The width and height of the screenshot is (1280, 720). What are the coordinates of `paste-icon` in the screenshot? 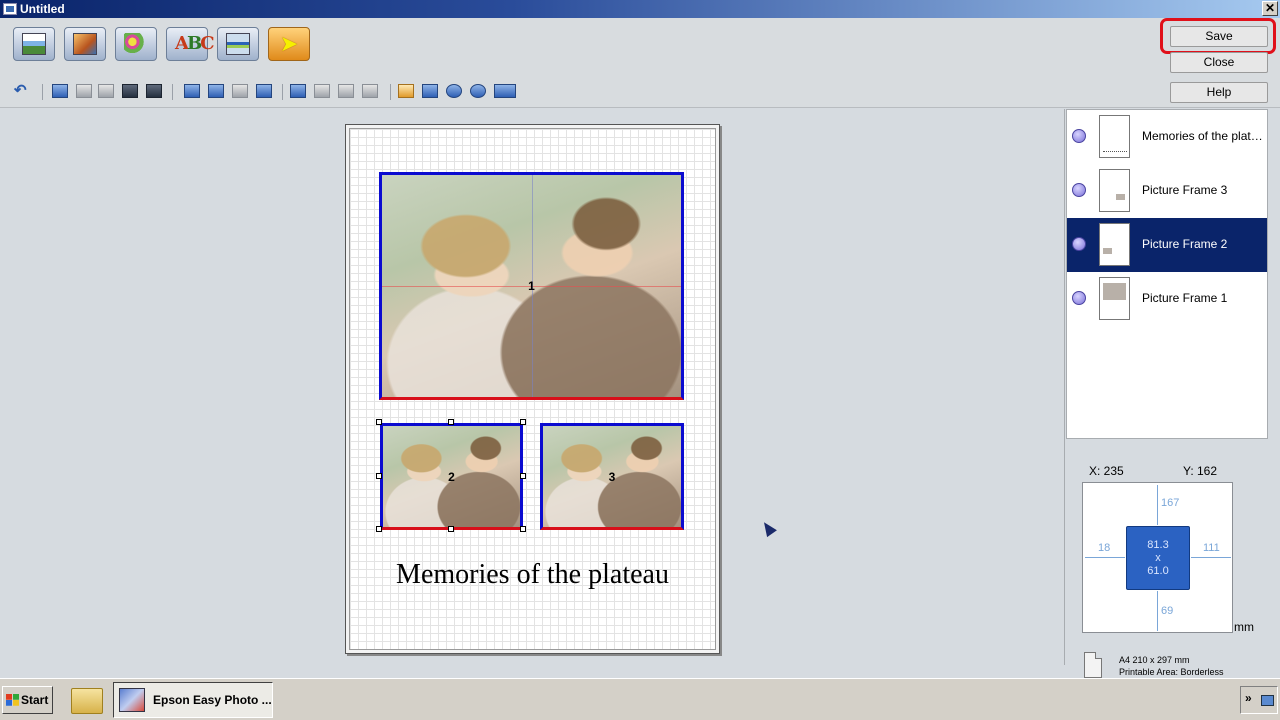 It's located at (106, 91).